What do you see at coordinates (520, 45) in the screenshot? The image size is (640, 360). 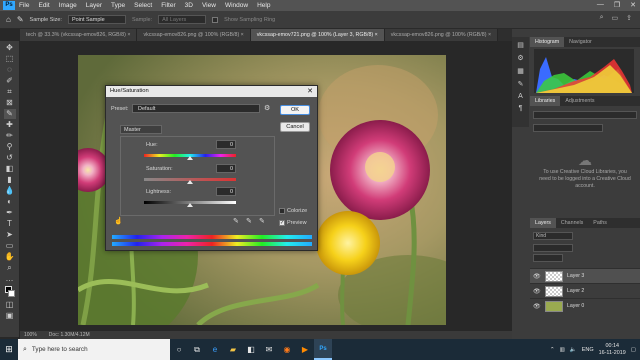 I see `history-panel-icon: ▤` at bounding box center [520, 45].